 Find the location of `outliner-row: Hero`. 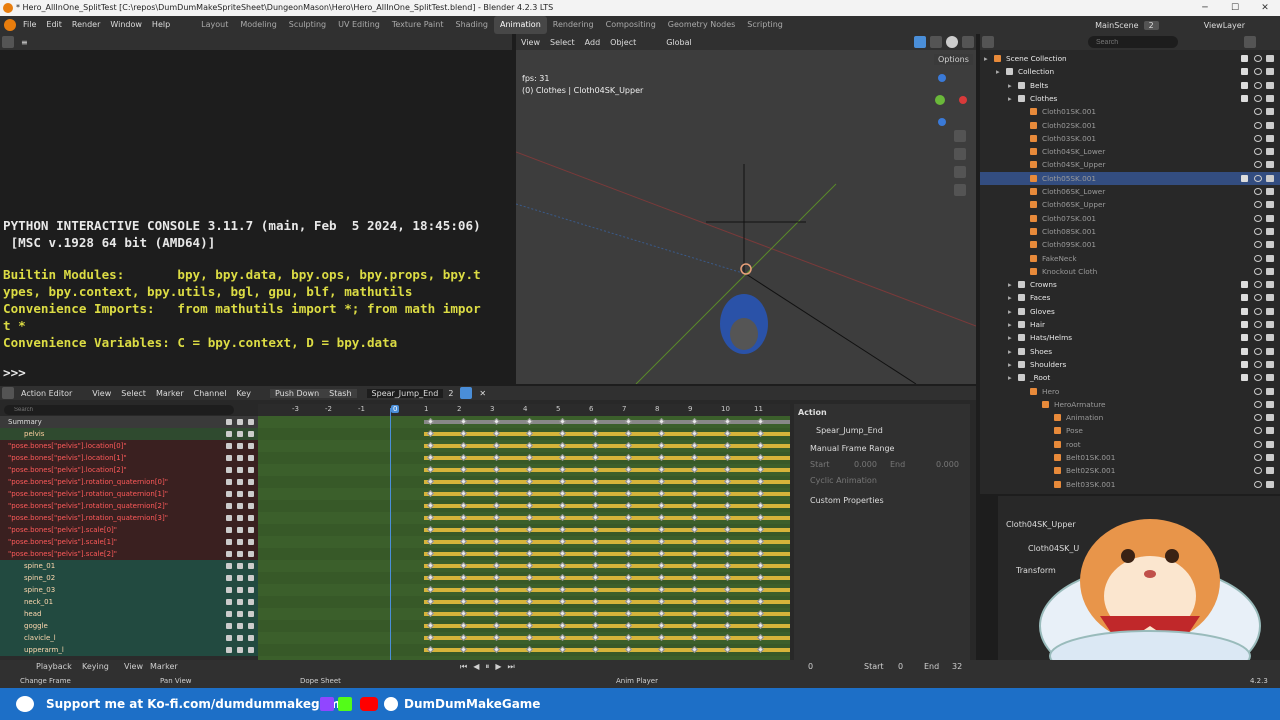

outliner-row: Hero is located at coordinates (1130, 391).